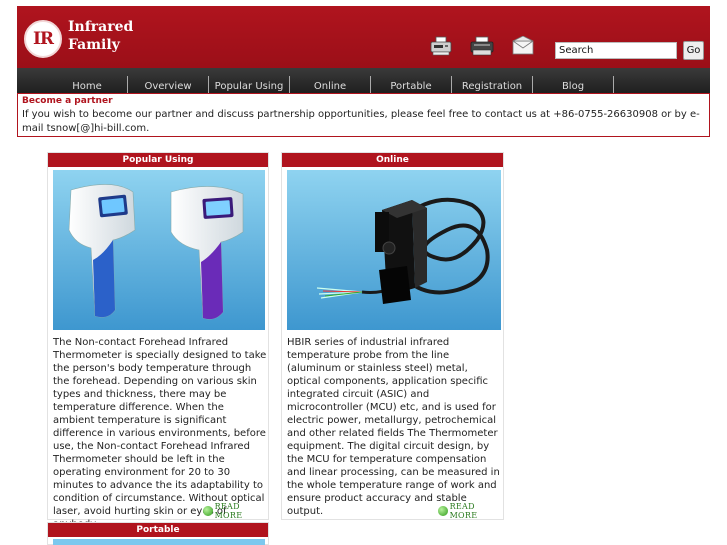 The image size is (727, 545). I want to click on card-title: Online, so click(392, 160).